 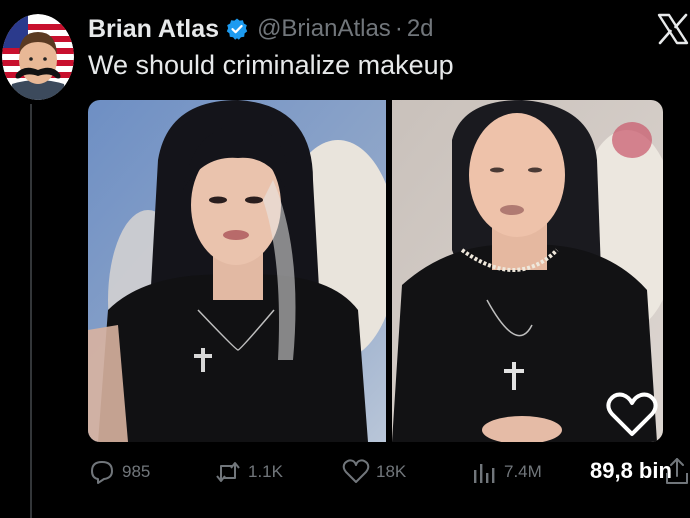 What do you see at coordinates (228, 472) in the screenshot?
I see `repost-icon` at bounding box center [228, 472].